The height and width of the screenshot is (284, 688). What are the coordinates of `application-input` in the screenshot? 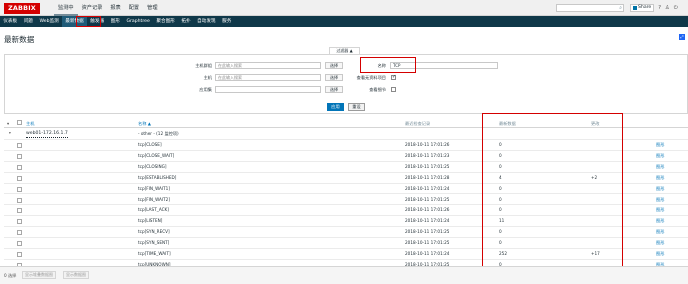 It's located at (268, 89).